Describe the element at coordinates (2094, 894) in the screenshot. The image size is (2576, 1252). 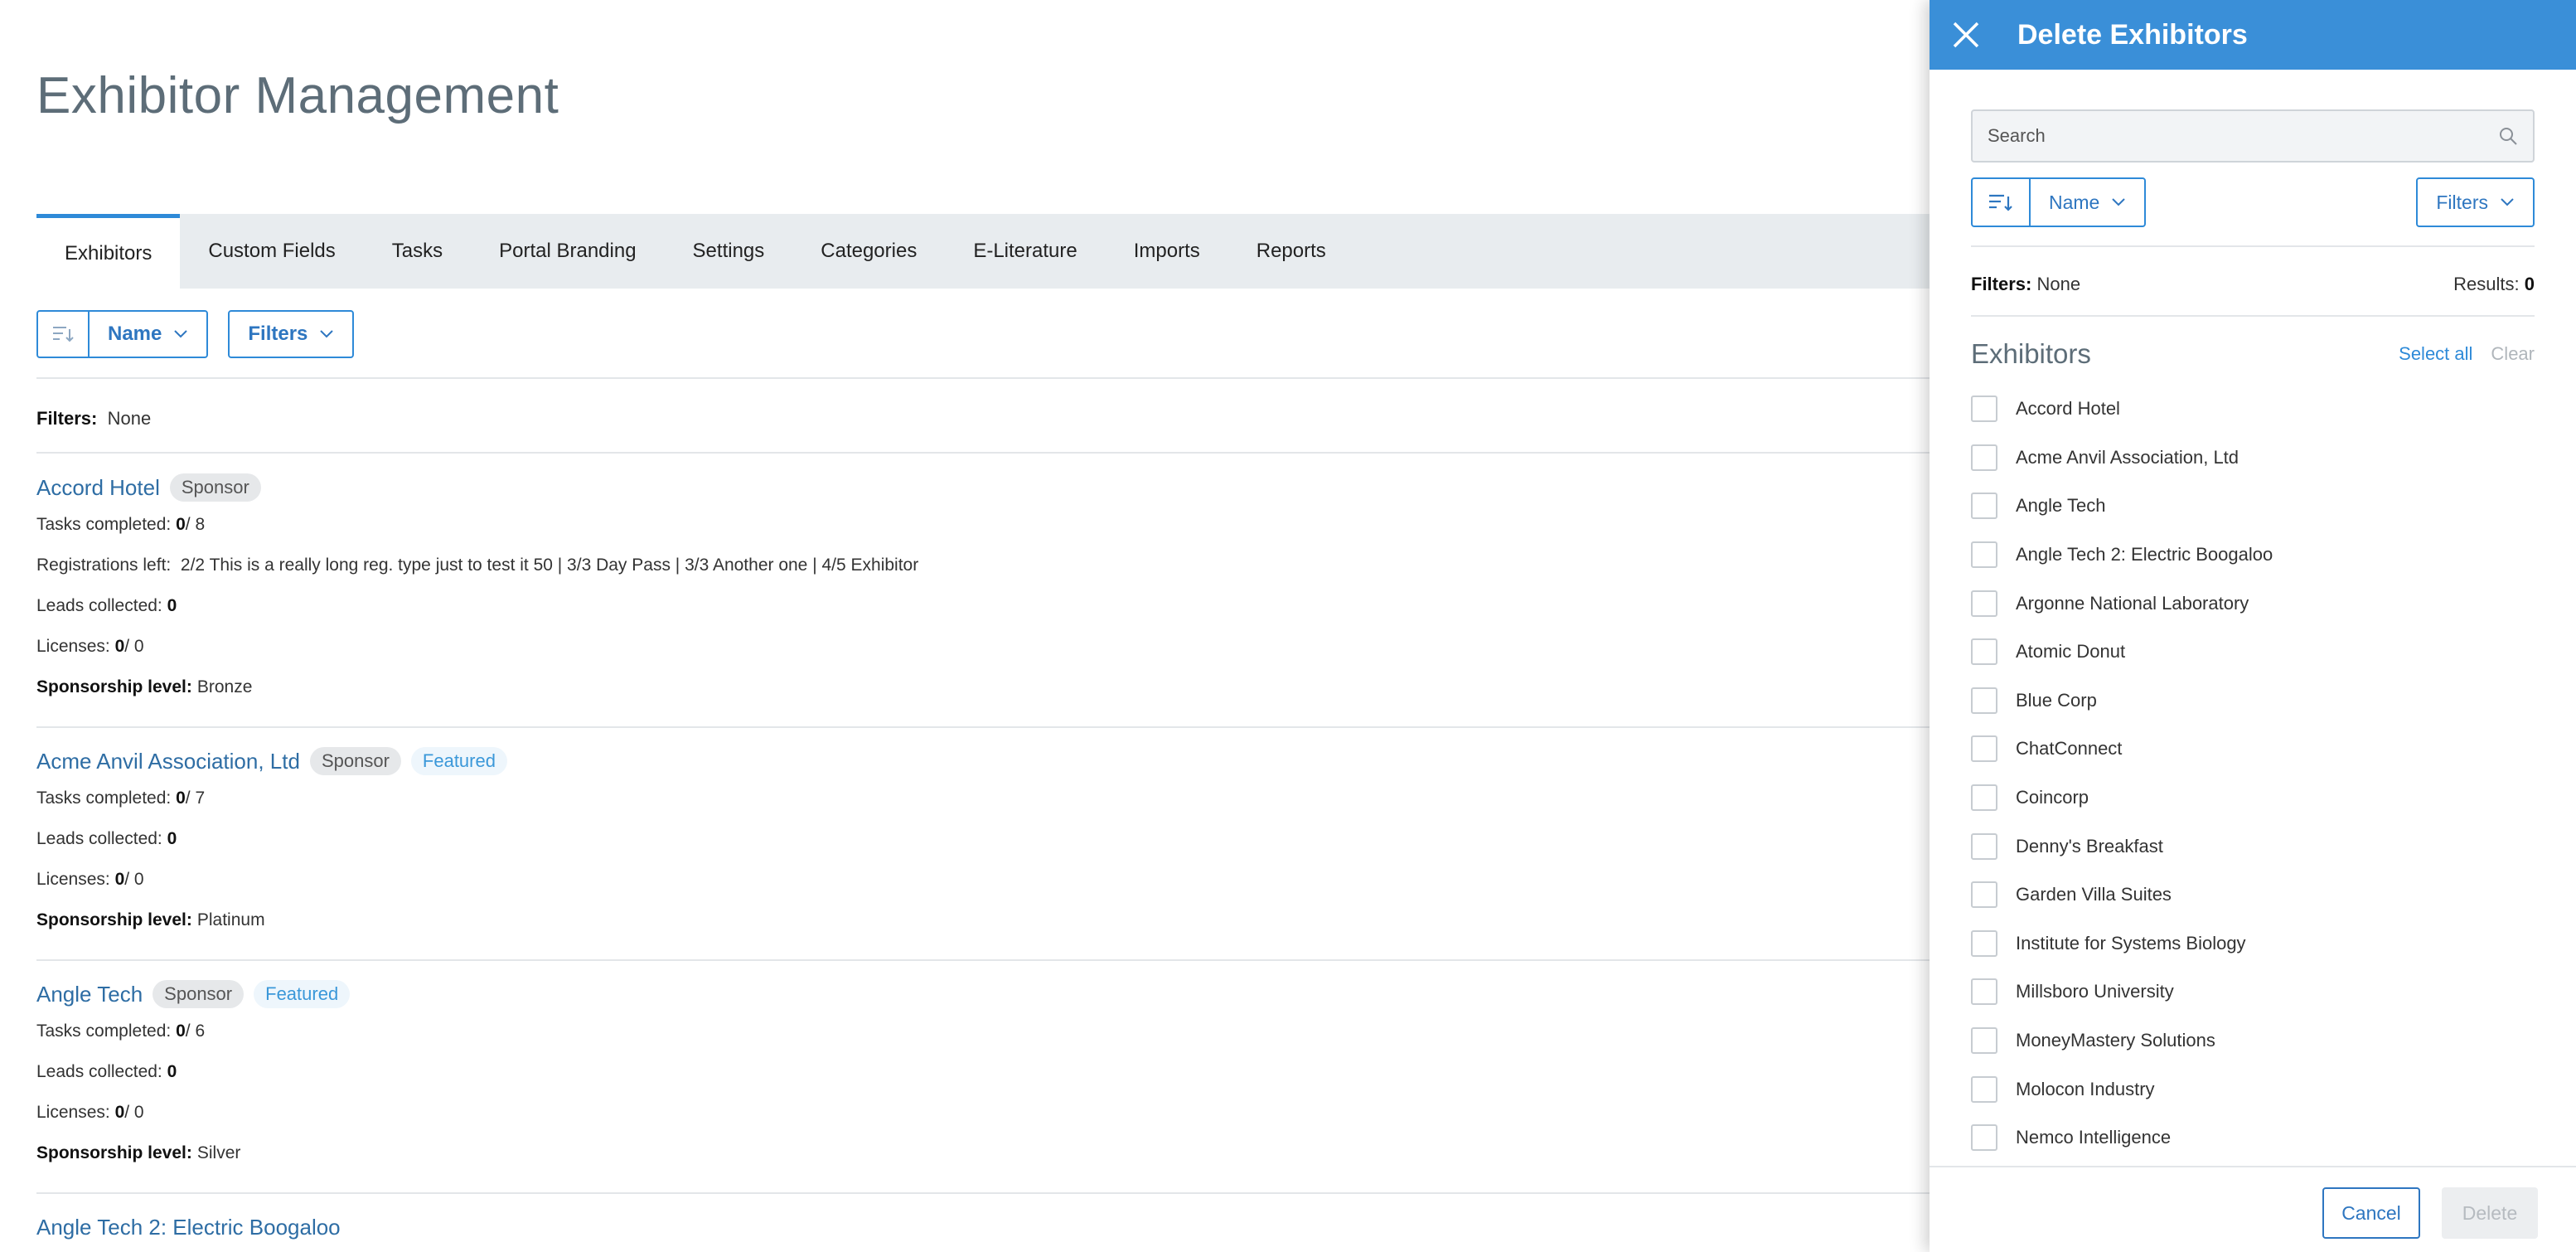
I see `exhibitor-checkbox-label: Garden Villa Suites` at that location.